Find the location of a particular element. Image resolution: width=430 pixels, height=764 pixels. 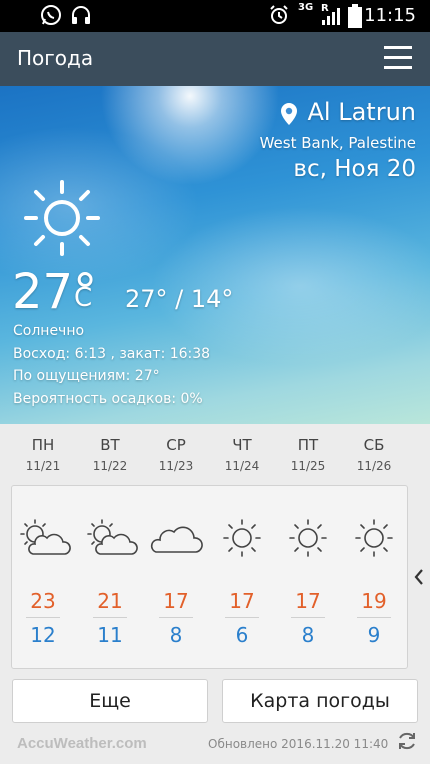

temperature-unit: C is located at coordinates (83, 298).